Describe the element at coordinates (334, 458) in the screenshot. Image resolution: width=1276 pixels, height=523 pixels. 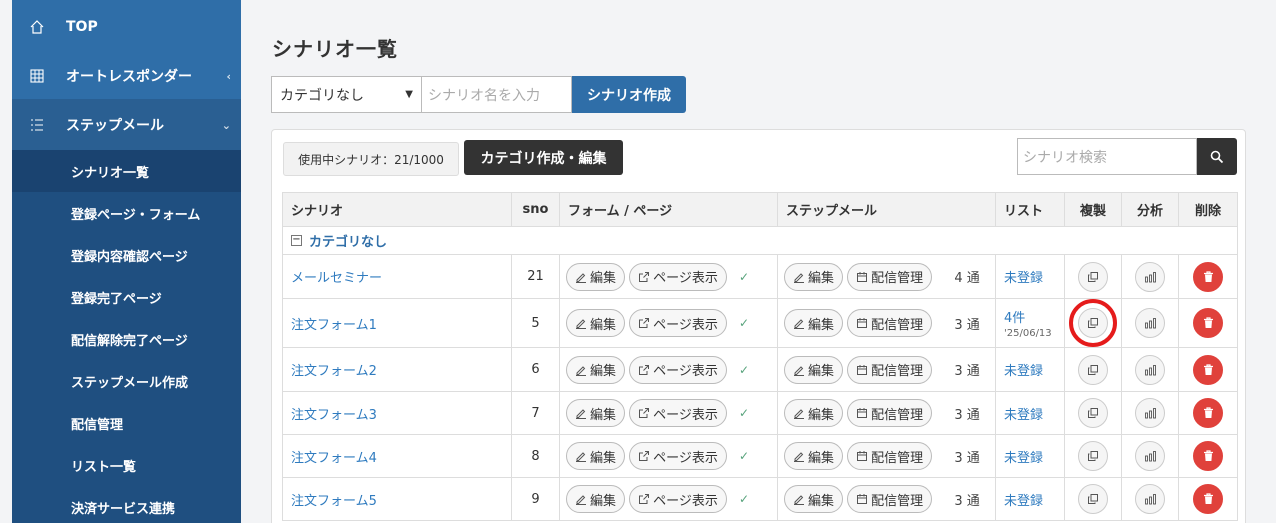
I see `scenario-name-link: 注文フォーム4` at that location.